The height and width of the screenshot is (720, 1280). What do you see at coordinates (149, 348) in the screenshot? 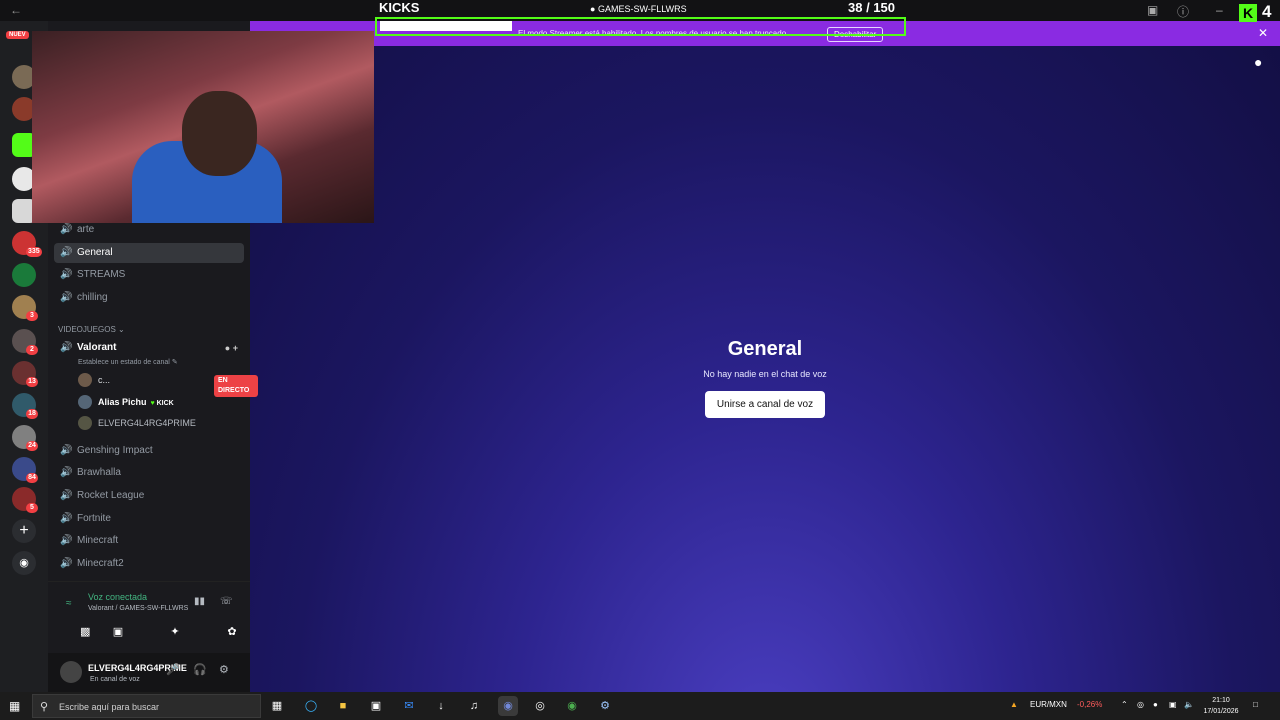
I see `voice-channel-item: 🔊 Valorant ● +` at bounding box center [149, 348].